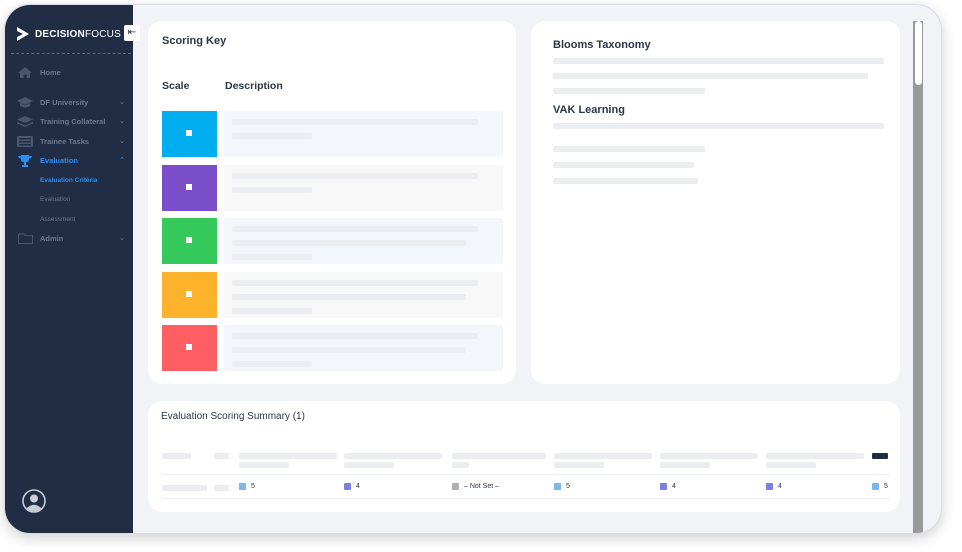 The width and height of the screenshot is (962, 552). What do you see at coordinates (60, 34) in the screenshot?
I see `brand-name-bold: DECISION` at bounding box center [60, 34].